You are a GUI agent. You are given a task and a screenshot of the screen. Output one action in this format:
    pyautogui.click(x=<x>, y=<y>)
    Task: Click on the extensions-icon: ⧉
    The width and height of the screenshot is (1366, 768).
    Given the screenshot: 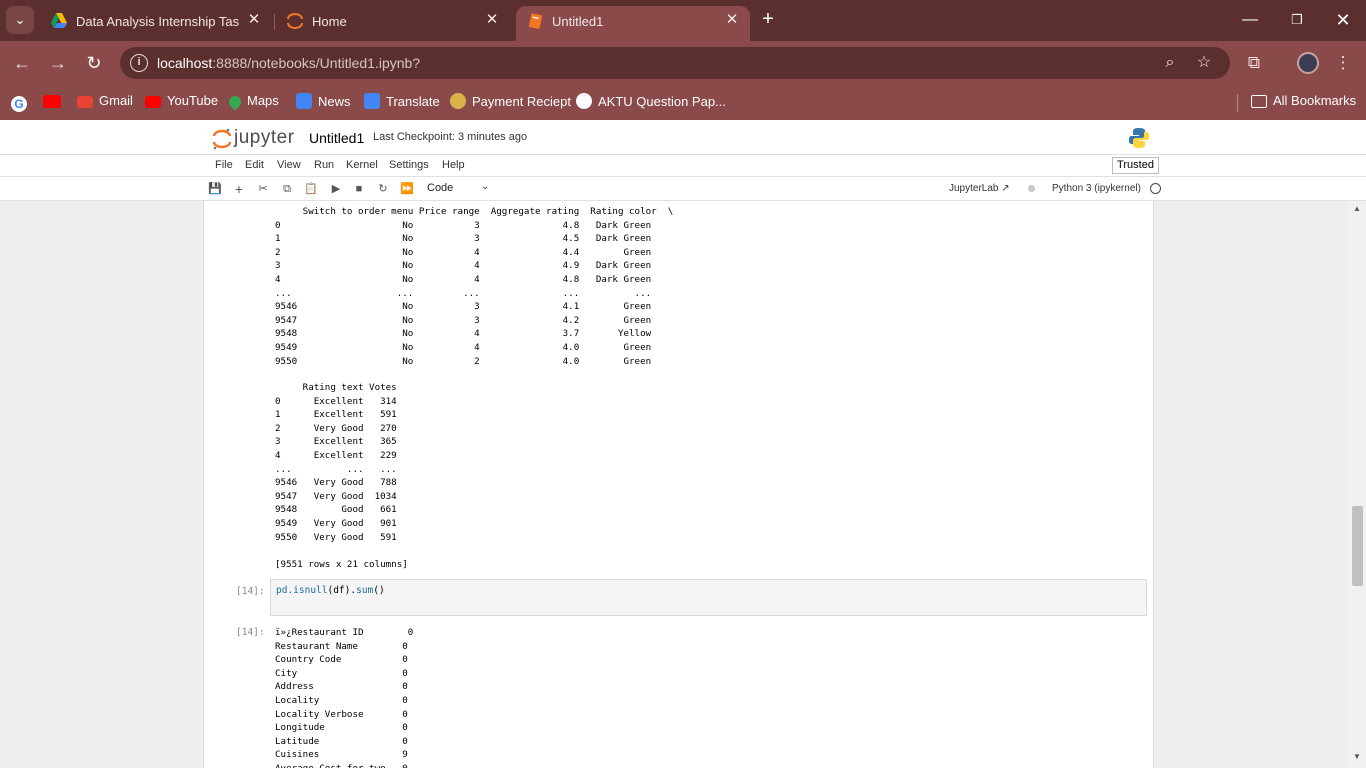 What is the action you would take?
    pyautogui.click(x=1254, y=63)
    